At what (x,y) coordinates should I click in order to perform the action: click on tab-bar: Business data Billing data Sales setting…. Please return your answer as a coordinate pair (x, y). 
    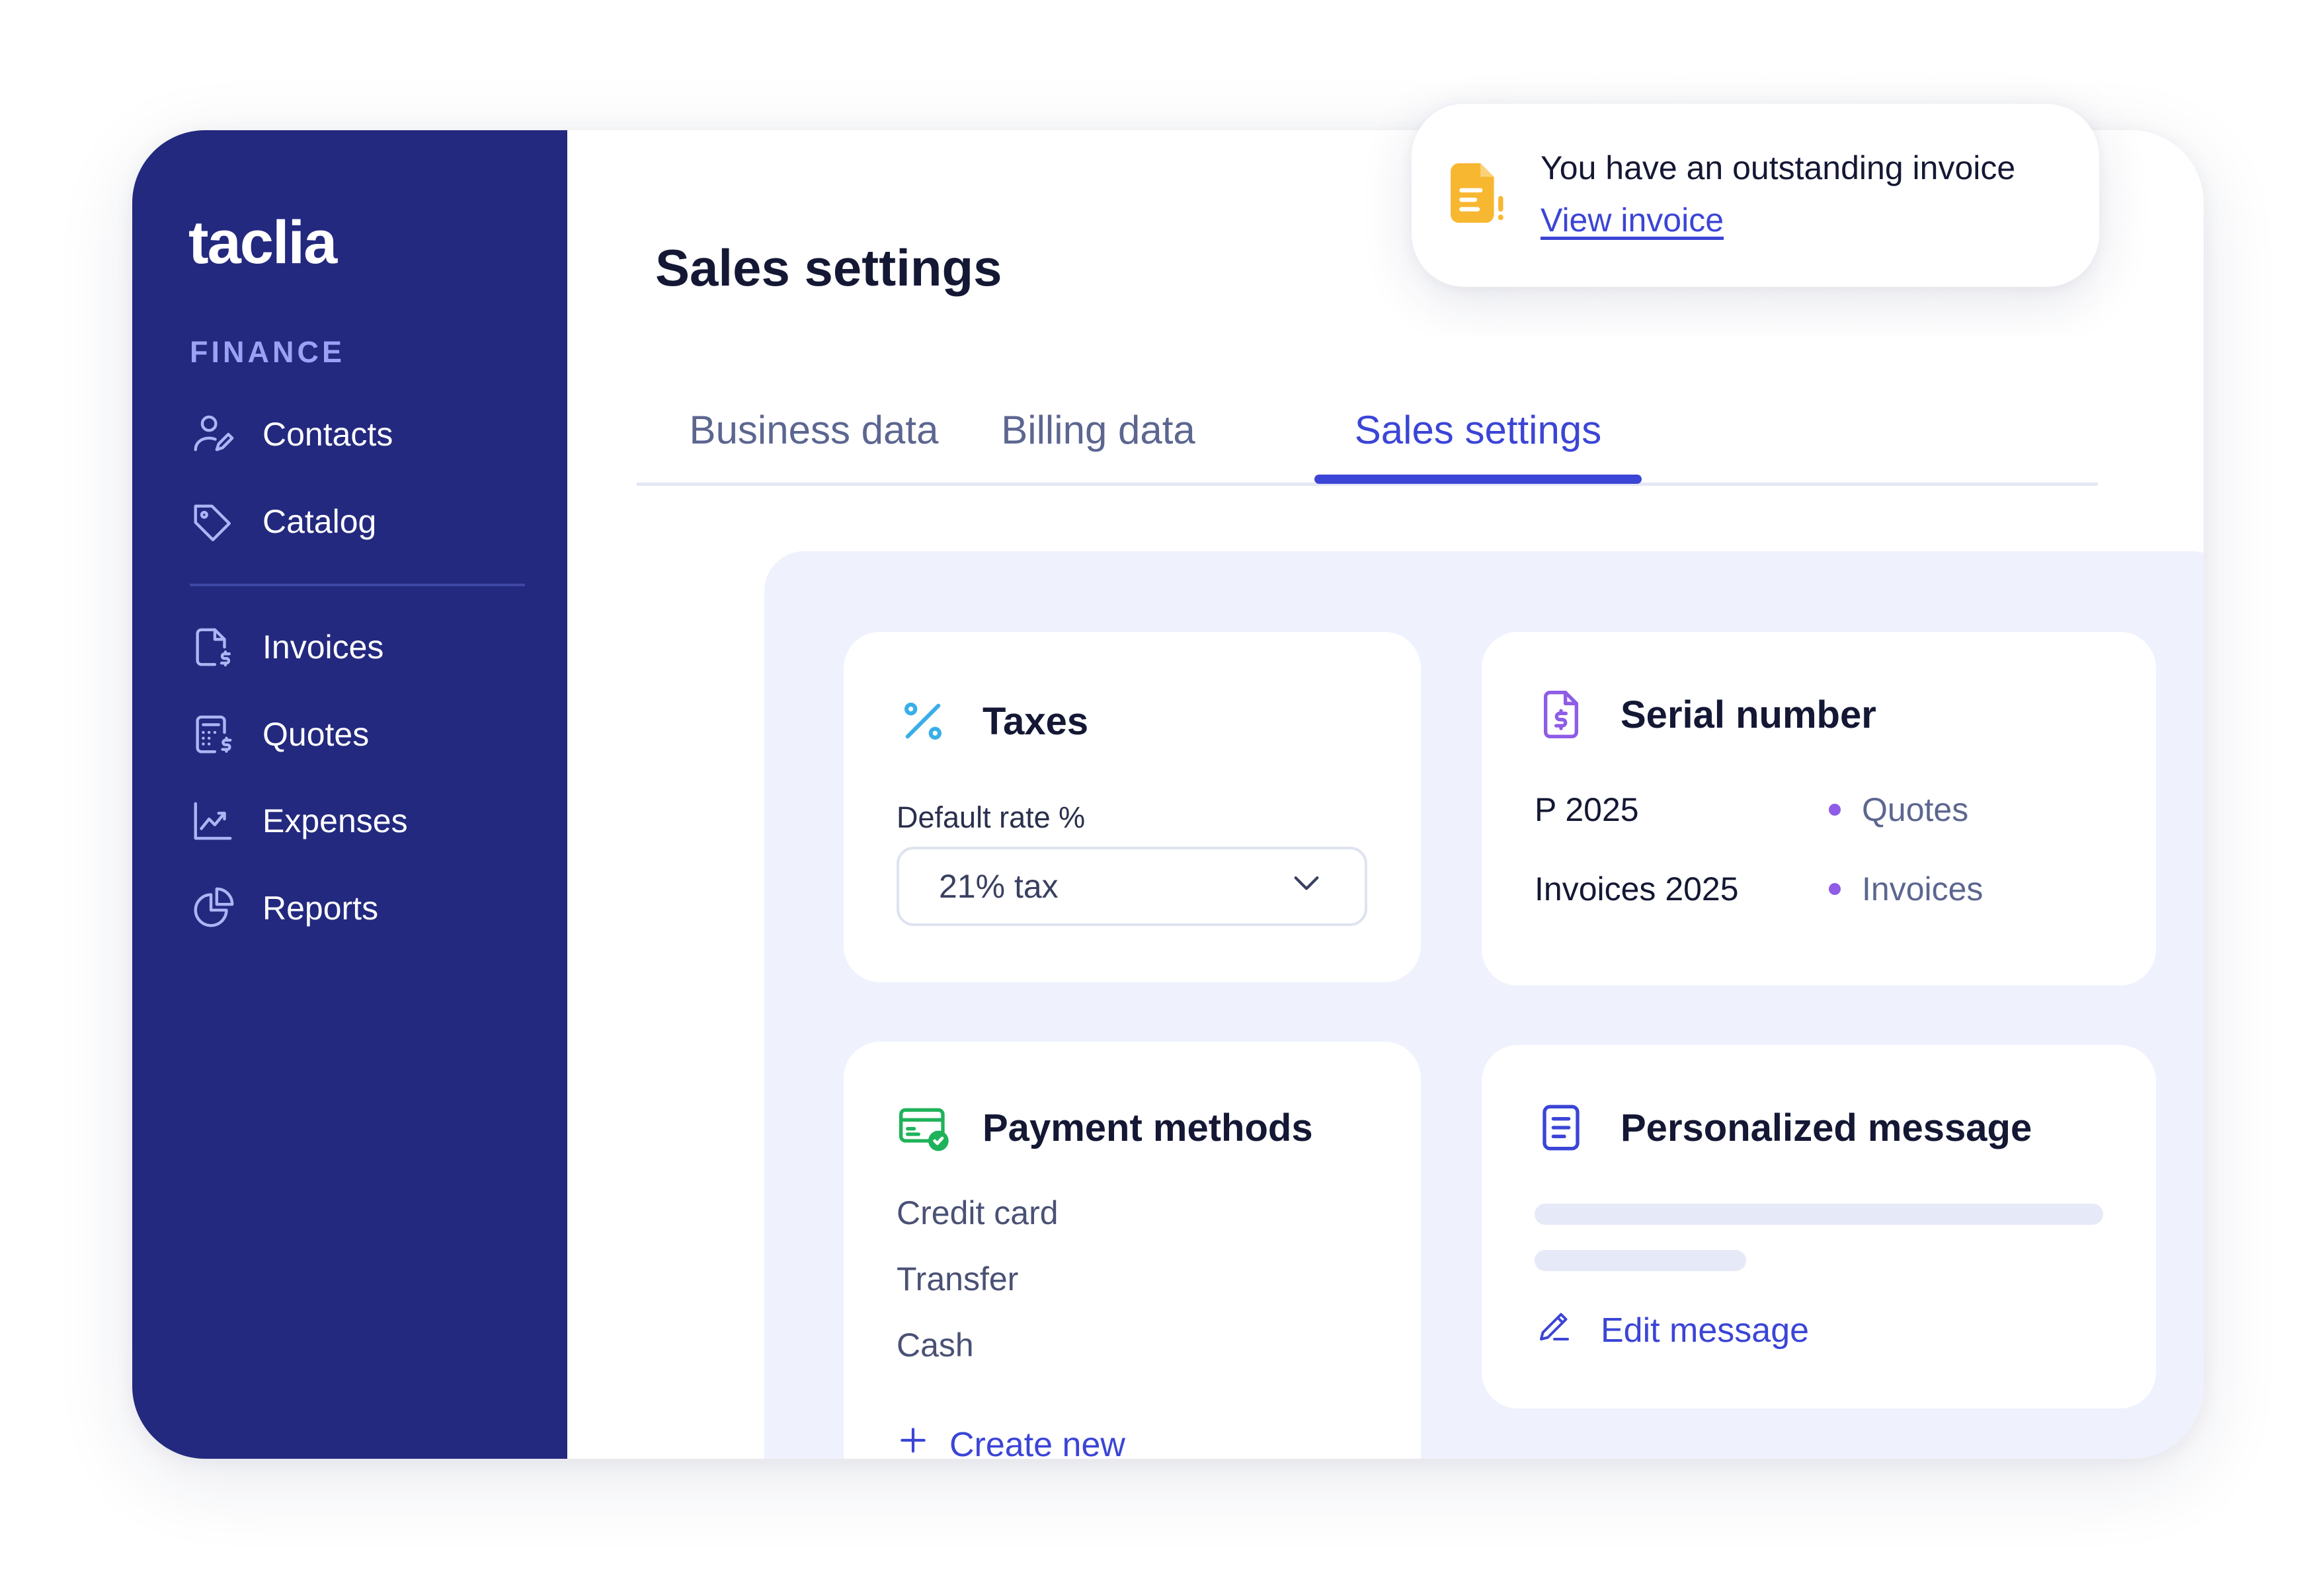
    Looking at the image, I should click on (1367, 433).